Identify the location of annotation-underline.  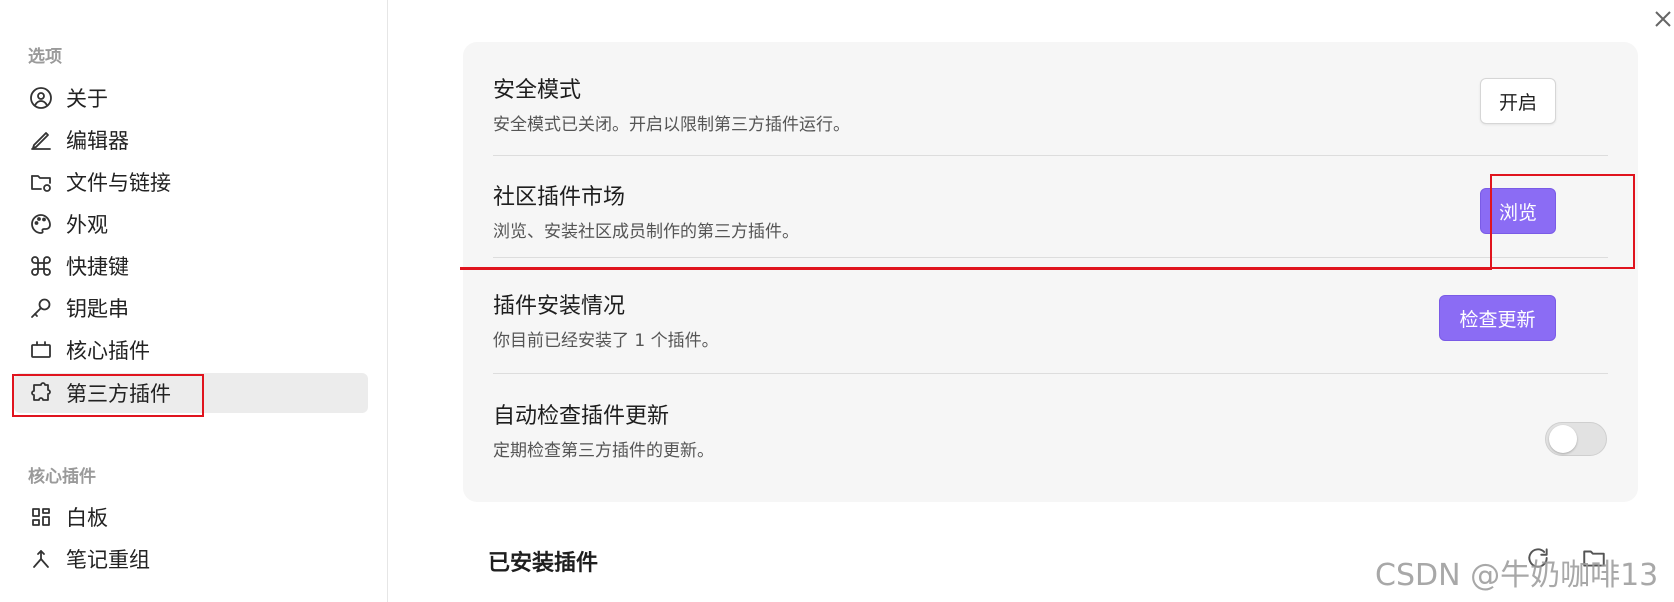
(976, 268).